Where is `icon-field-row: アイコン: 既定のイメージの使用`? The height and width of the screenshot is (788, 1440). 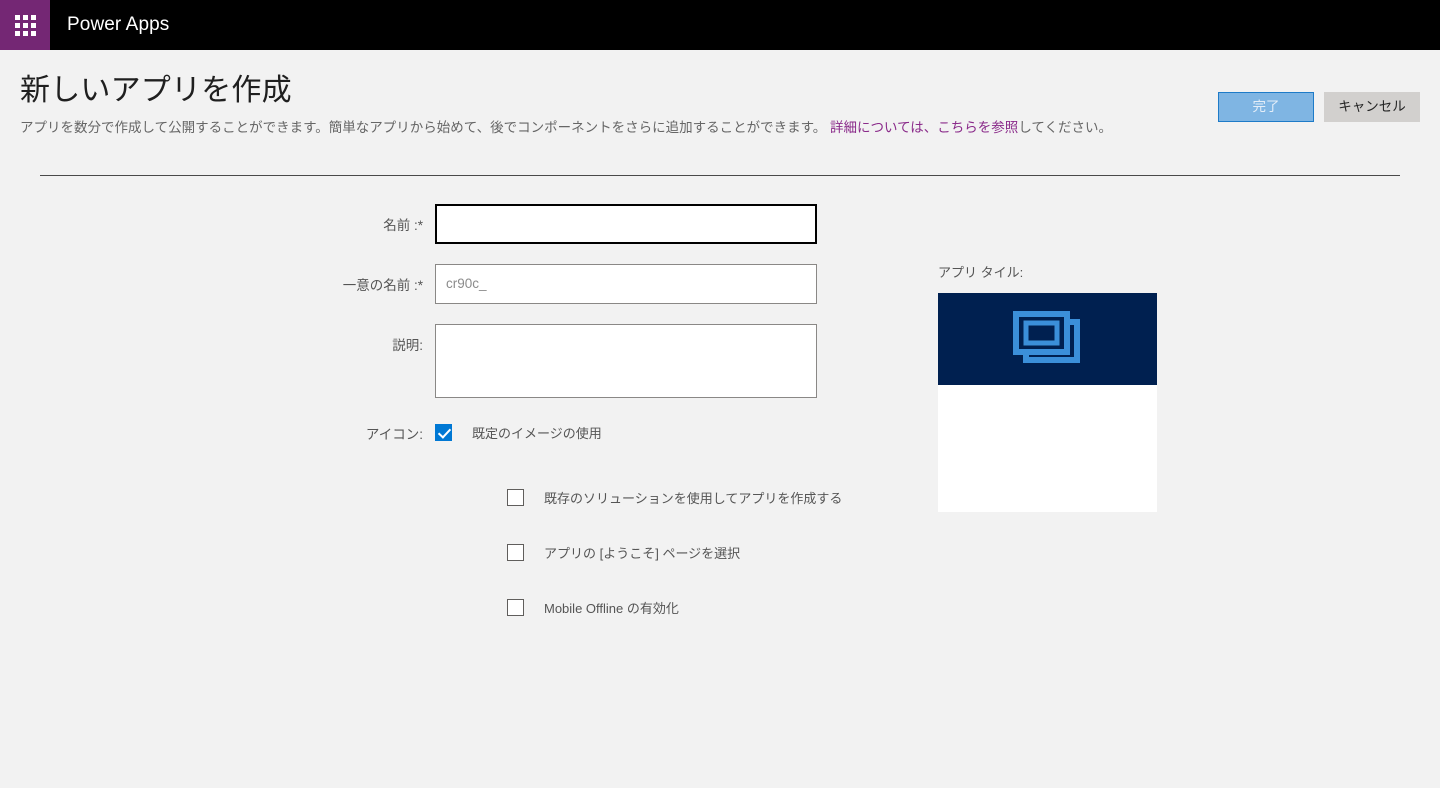
icon-field-row: アイコン: 既定のイメージの使用 is located at coordinates (720, 433).